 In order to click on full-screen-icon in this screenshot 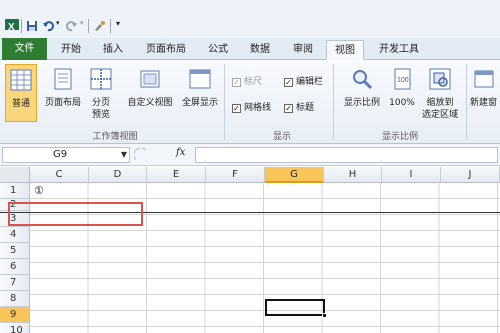, I will do `click(200, 79)`.